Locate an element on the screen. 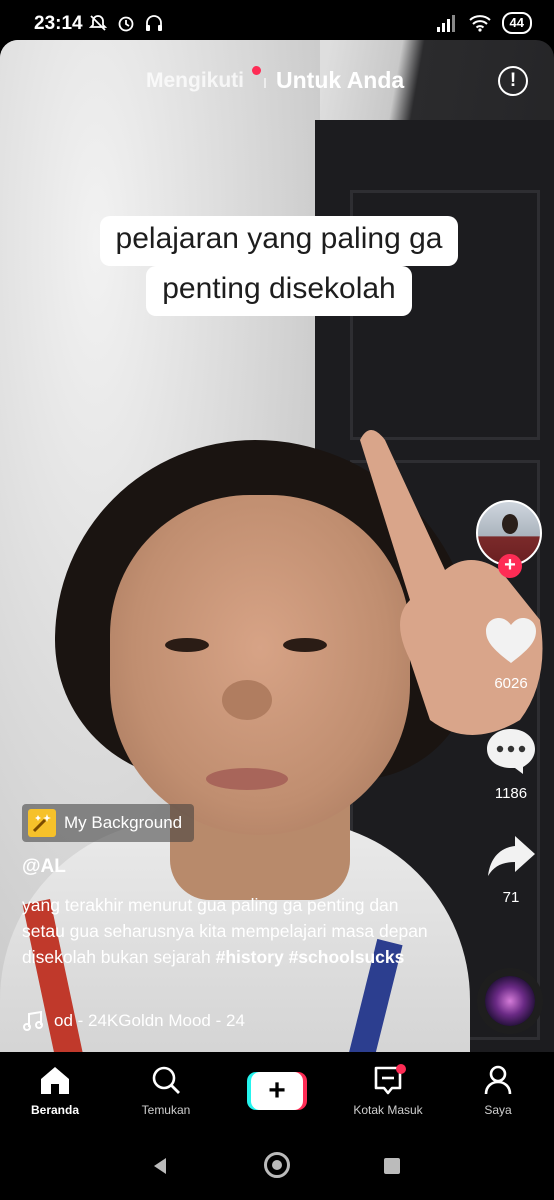 Image resolution: width=554 pixels, height=1200 pixels. creator-username: @AL is located at coordinates (44, 867).